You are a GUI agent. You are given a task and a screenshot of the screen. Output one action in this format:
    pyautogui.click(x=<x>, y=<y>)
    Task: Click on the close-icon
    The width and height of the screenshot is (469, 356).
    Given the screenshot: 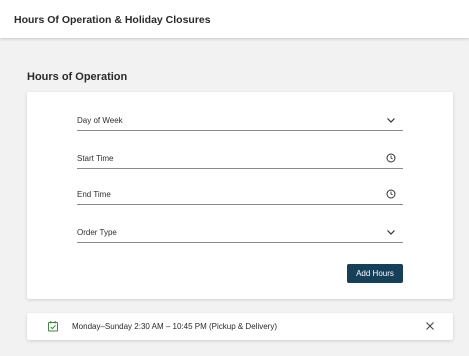 What is the action you would take?
    pyautogui.click(x=430, y=326)
    